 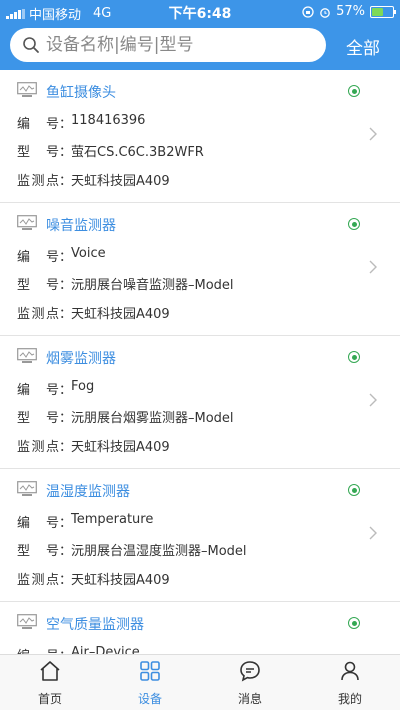 What do you see at coordinates (31, 45) in the screenshot?
I see `search-icon` at bounding box center [31, 45].